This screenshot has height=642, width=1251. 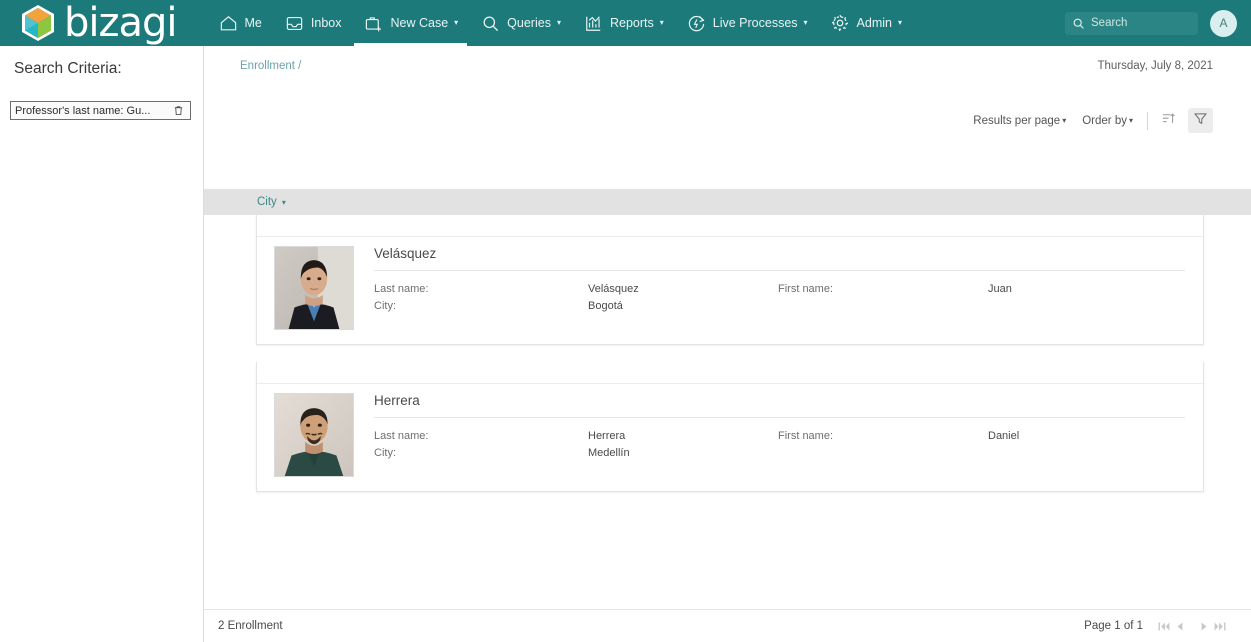 I want to click on nav-item-inbox: Inbox, so click(x=313, y=23).